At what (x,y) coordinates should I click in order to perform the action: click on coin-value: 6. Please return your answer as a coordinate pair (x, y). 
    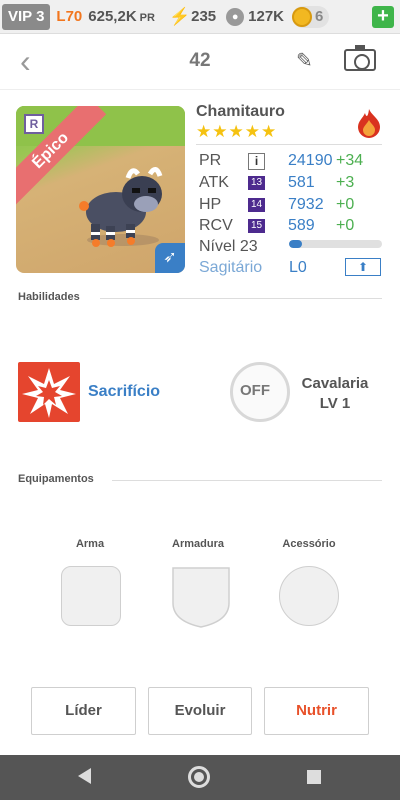
    Looking at the image, I should click on (319, 16).